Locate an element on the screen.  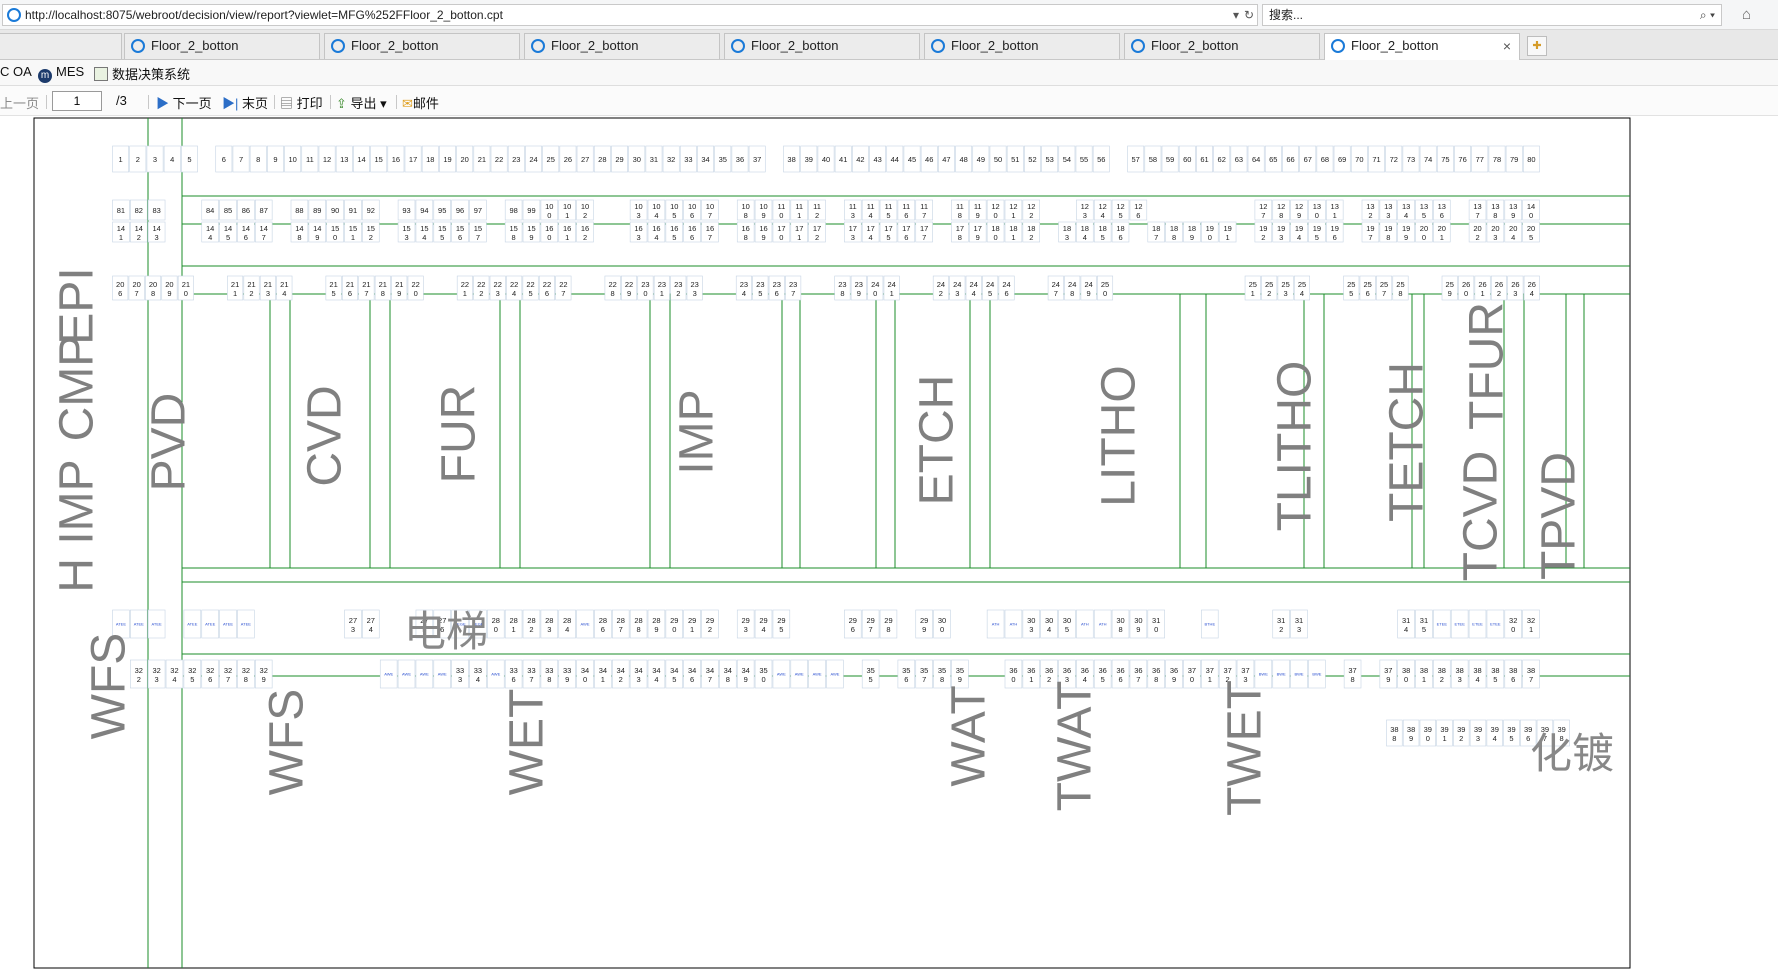
tool-number: 78 is located at coordinates (1497, 159).